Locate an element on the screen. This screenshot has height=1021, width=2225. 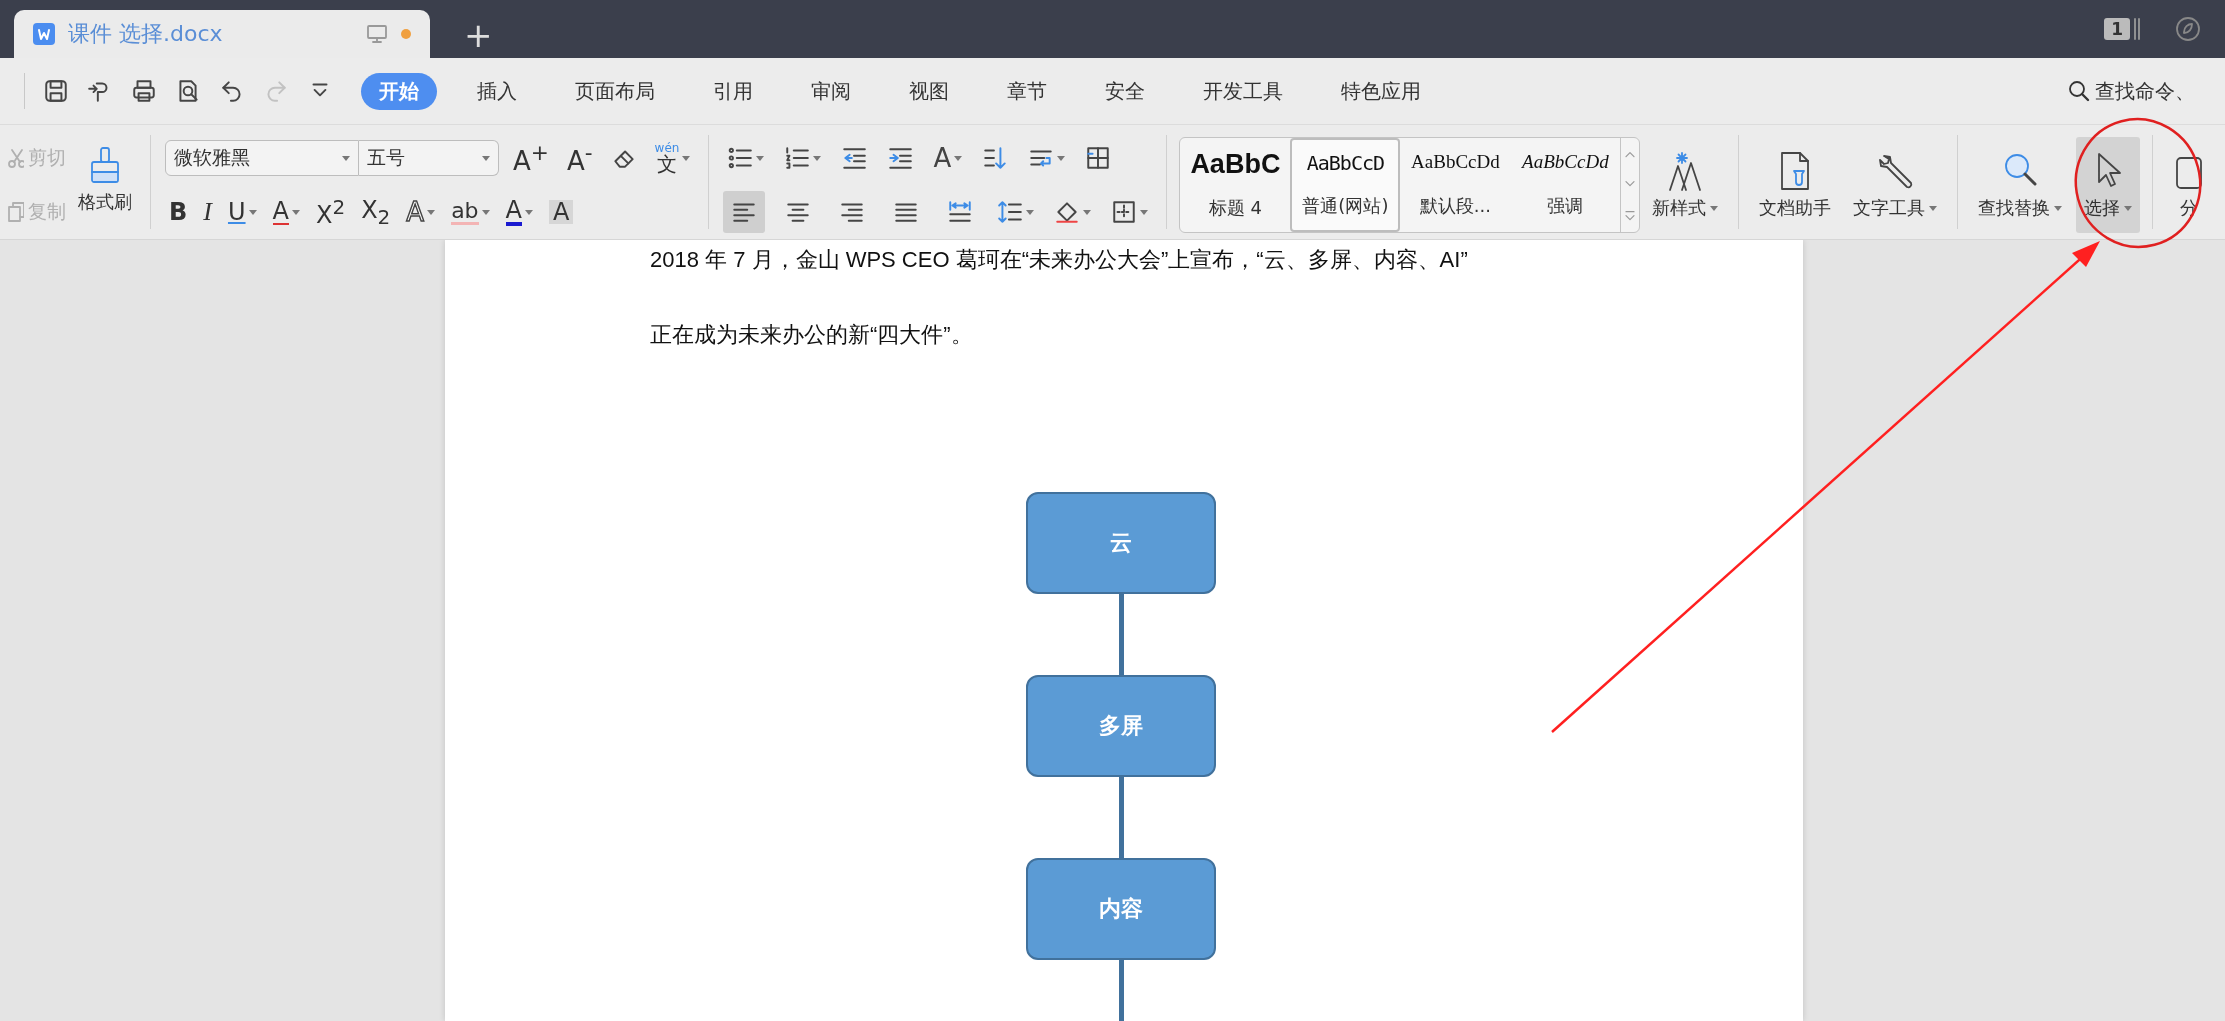
document-icon is located at coordinates (44, 34).